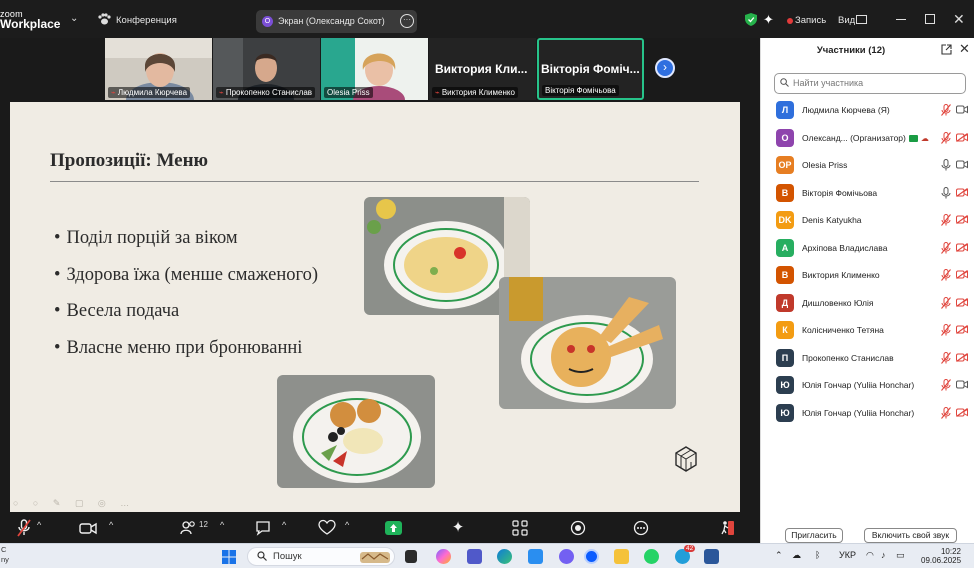  Describe the element at coordinates (88, 528) in the screenshot. I see `video-camera-icon` at that location.